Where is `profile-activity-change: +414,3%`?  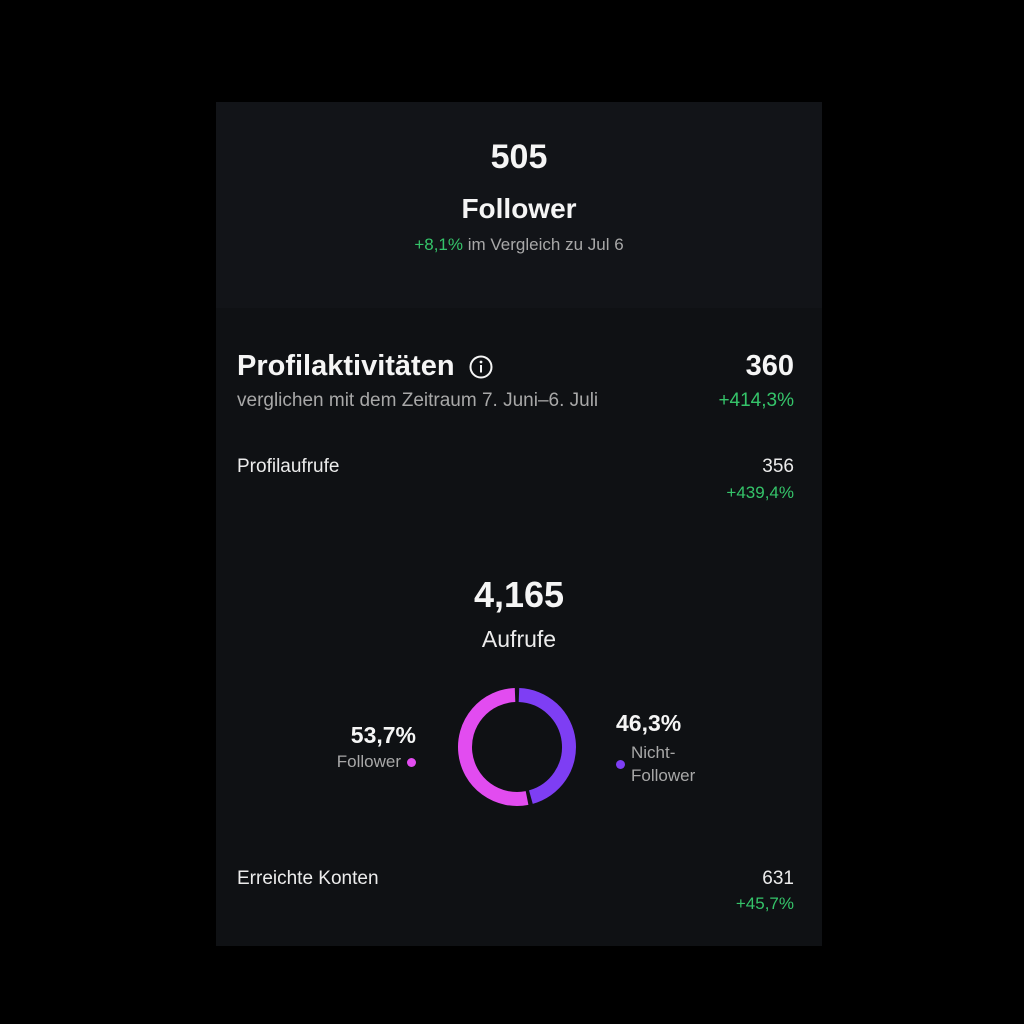
profile-activity-change: +414,3% is located at coordinates (756, 400).